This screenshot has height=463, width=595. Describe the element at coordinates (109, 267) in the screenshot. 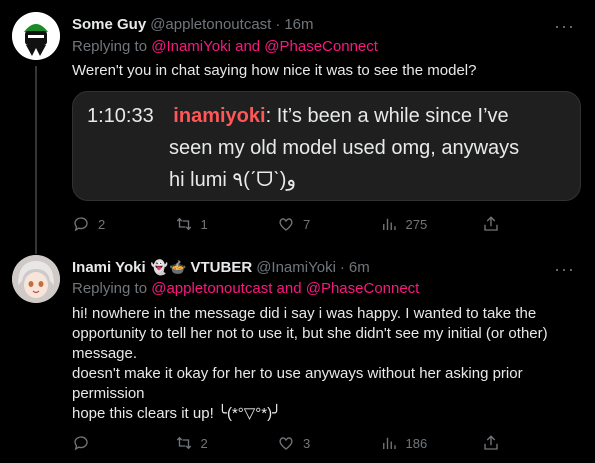

I see `display-name: Inami Yoki` at that location.